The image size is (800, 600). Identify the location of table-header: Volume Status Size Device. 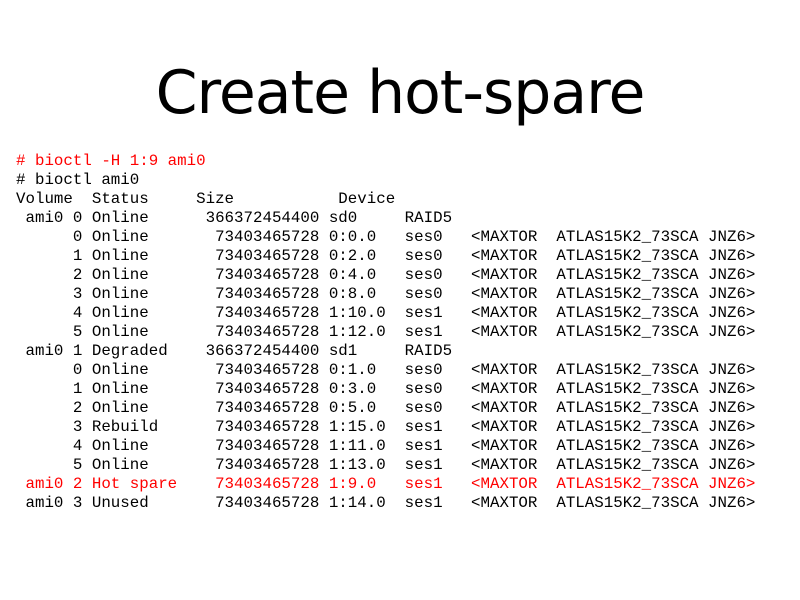
(206, 199).